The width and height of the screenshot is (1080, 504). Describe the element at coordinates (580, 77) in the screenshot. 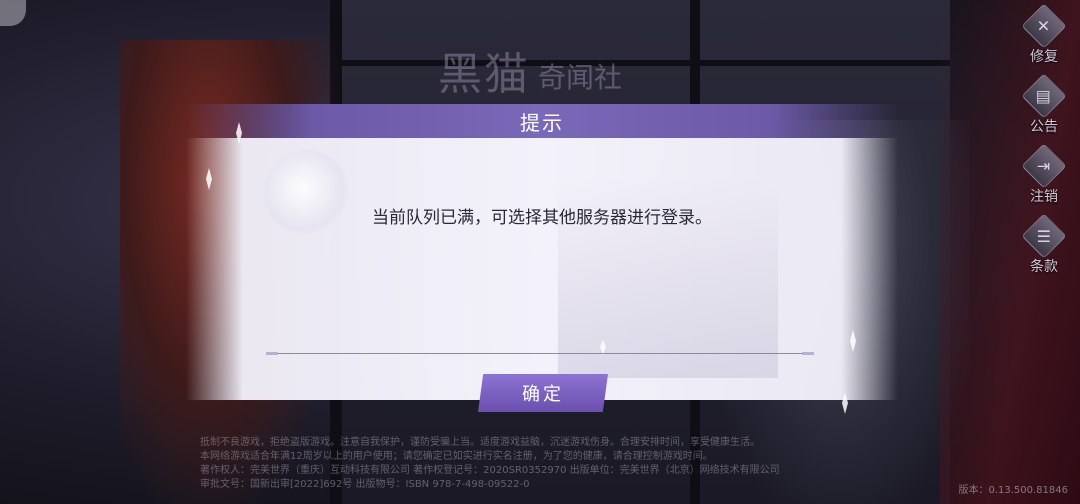

I see `logo-sub-text: 奇闻社` at that location.